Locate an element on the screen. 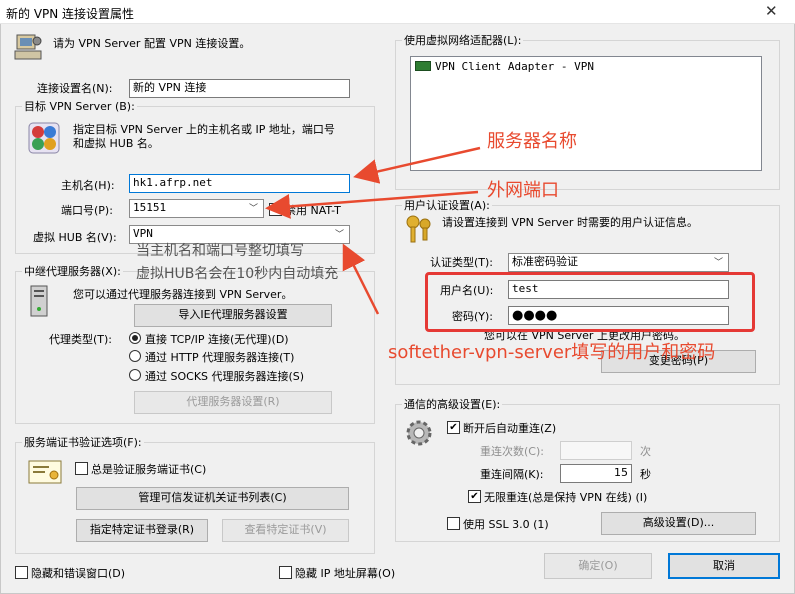 This screenshot has width=795, height=594. annotation-paste-note-1: 当主机名和端口号整切填写 is located at coordinates (220, 251).